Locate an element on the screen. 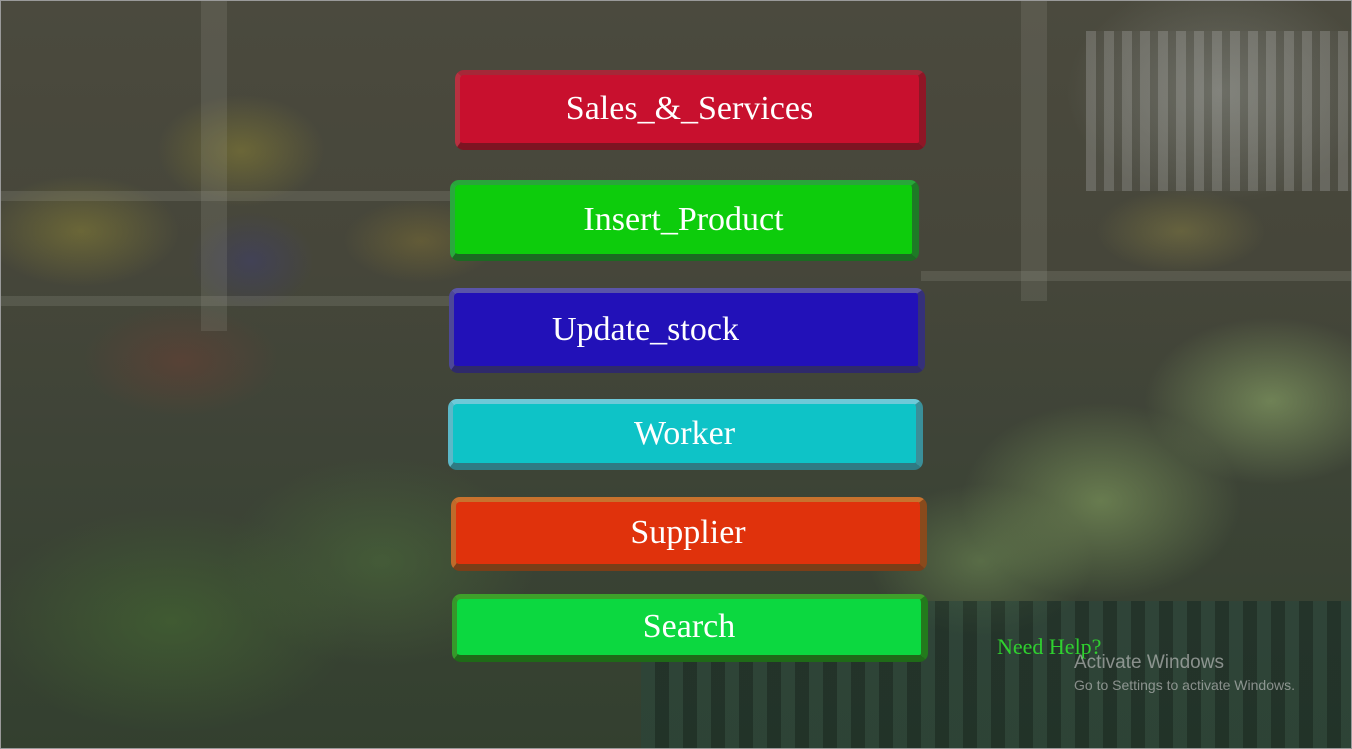 The height and width of the screenshot is (749, 1352). activate-windows-title: Activate Windows is located at coordinates (1149, 662).